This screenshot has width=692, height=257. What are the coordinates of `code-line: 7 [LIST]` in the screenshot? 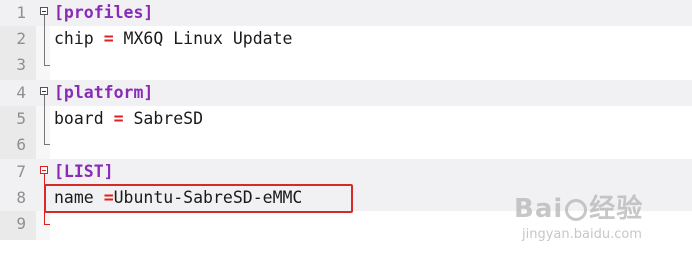 It's located at (346, 172).